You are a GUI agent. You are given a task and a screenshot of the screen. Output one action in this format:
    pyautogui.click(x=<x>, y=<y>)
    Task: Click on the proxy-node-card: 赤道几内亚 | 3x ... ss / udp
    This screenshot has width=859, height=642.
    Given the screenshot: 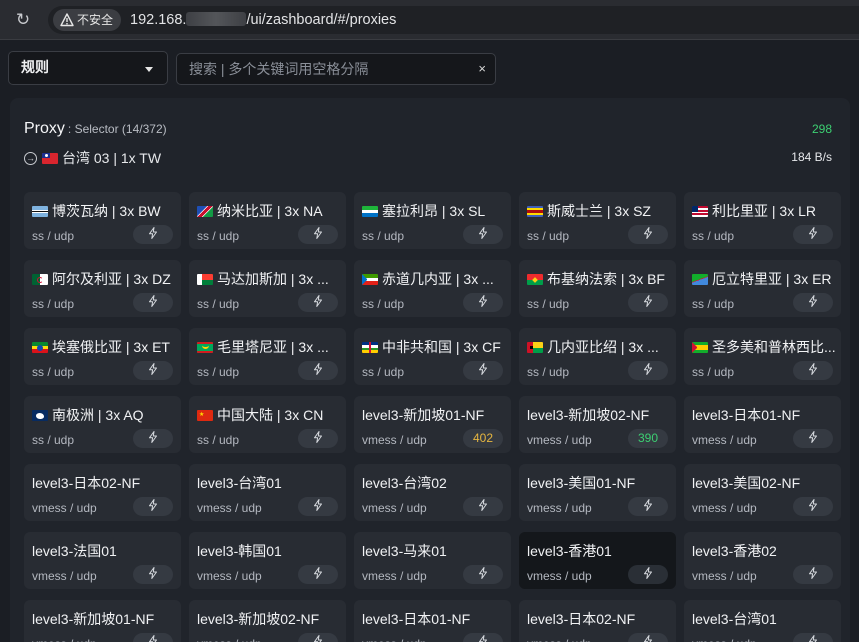 What is the action you would take?
    pyautogui.click(x=432, y=288)
    